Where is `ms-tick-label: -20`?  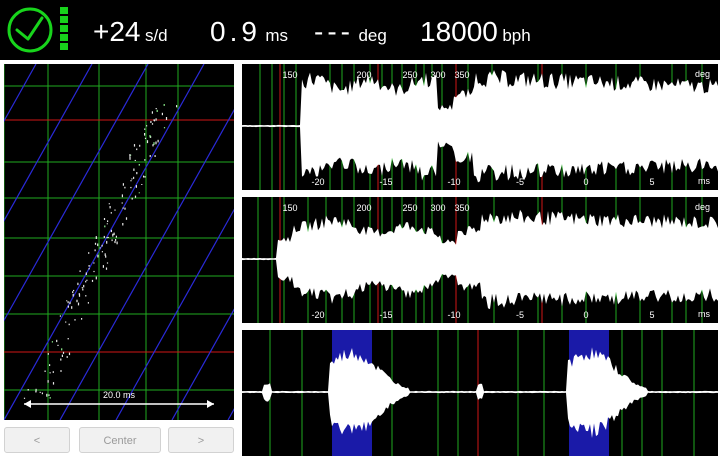
ms-tick-label: -20 is located at coordinates (317, 315).